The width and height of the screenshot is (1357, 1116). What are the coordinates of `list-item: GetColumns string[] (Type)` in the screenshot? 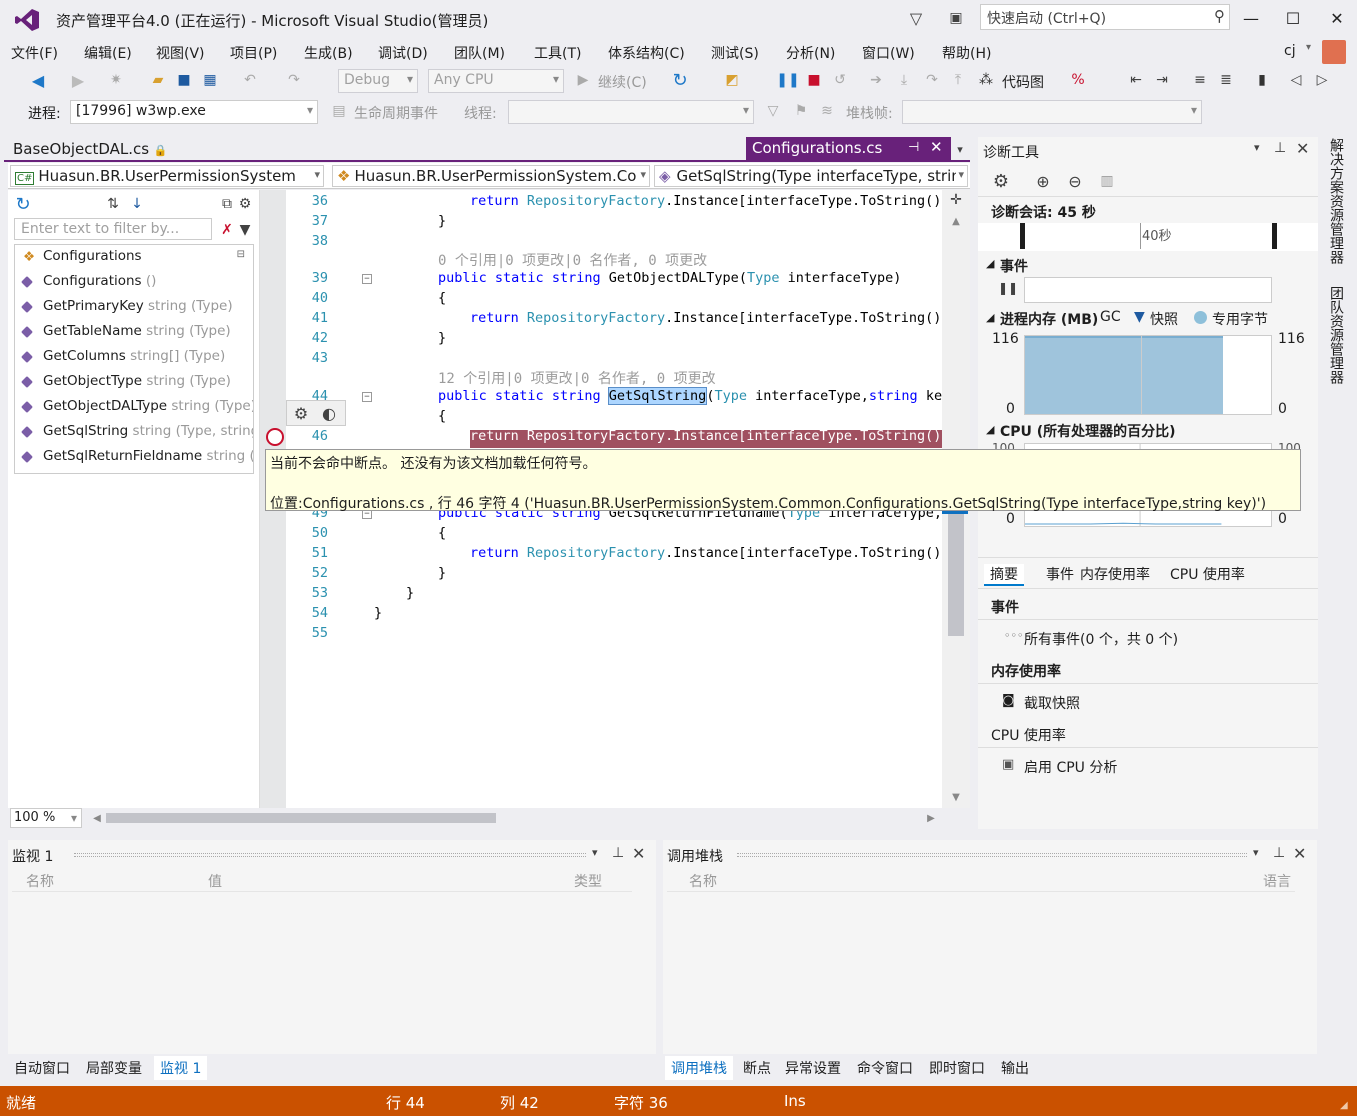 It's located at (134, 357).